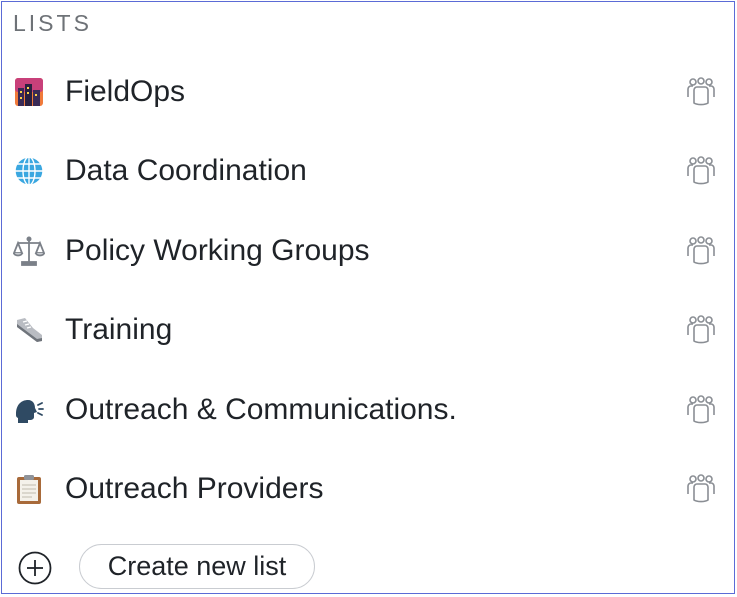 This screenshot has width=737, height=597. What do you see at coordinates (261, 409) in the screenshot?
I see `list-item-label: Outreach & Communications.` at bounding box center [261, 409].